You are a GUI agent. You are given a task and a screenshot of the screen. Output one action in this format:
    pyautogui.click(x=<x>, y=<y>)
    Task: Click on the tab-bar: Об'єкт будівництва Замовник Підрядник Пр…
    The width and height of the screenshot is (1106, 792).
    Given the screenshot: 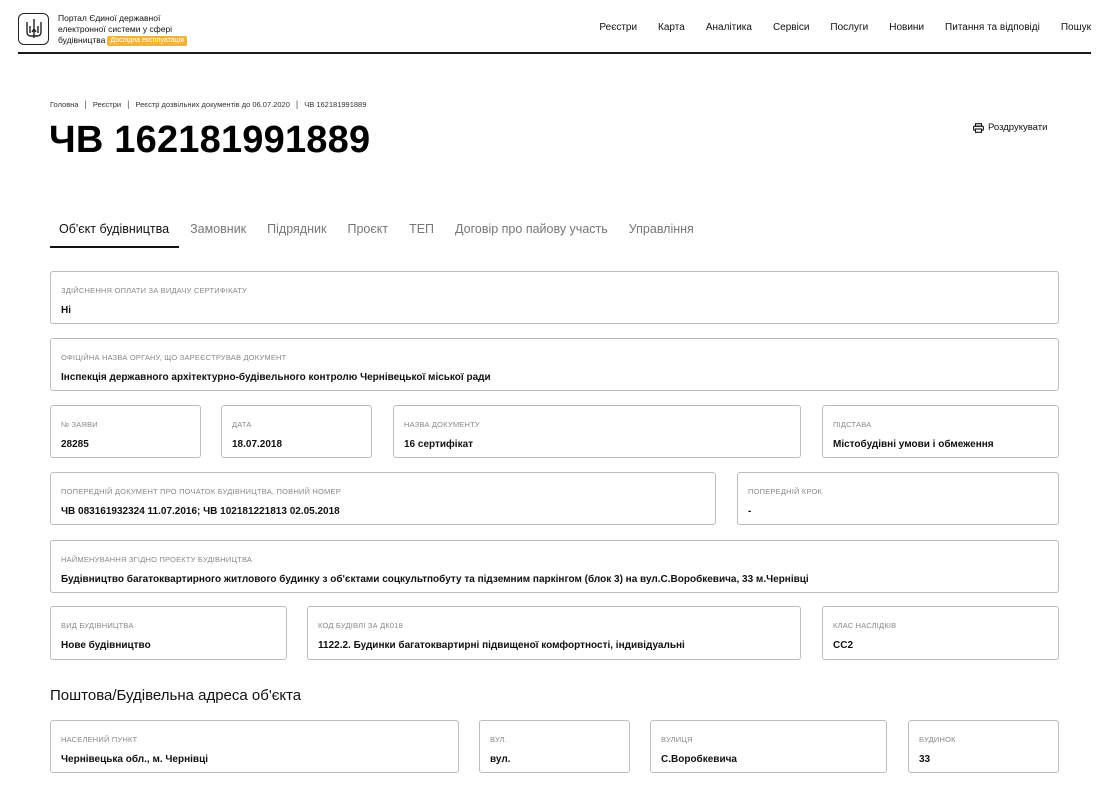 What is the action you would take?
    pyautogui.click(x=382, y=233)
    